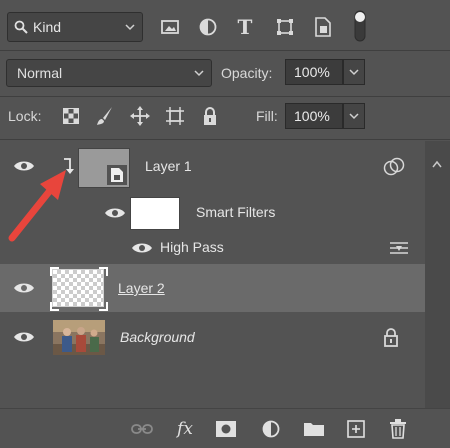  What do you see at coordinates (105, 116) in the screenshot?
I see `lock-image-pixels-icon` at bounding box center [105, 116].